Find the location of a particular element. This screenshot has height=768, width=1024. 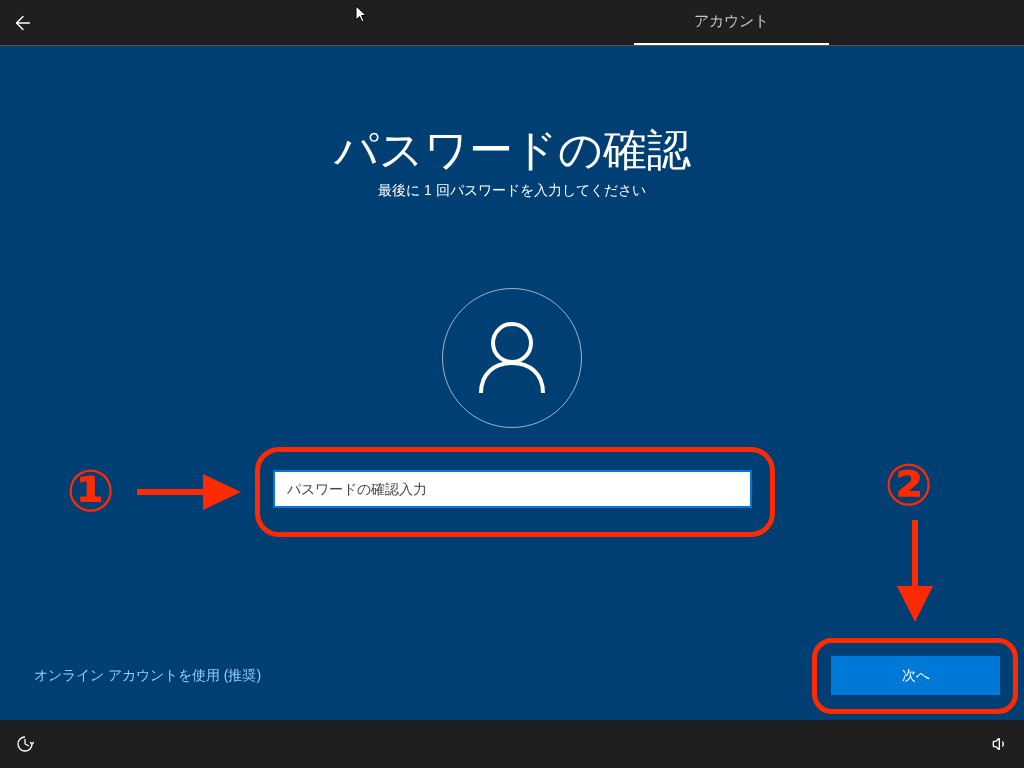

dial-icon is located at coordinates (25, 744).